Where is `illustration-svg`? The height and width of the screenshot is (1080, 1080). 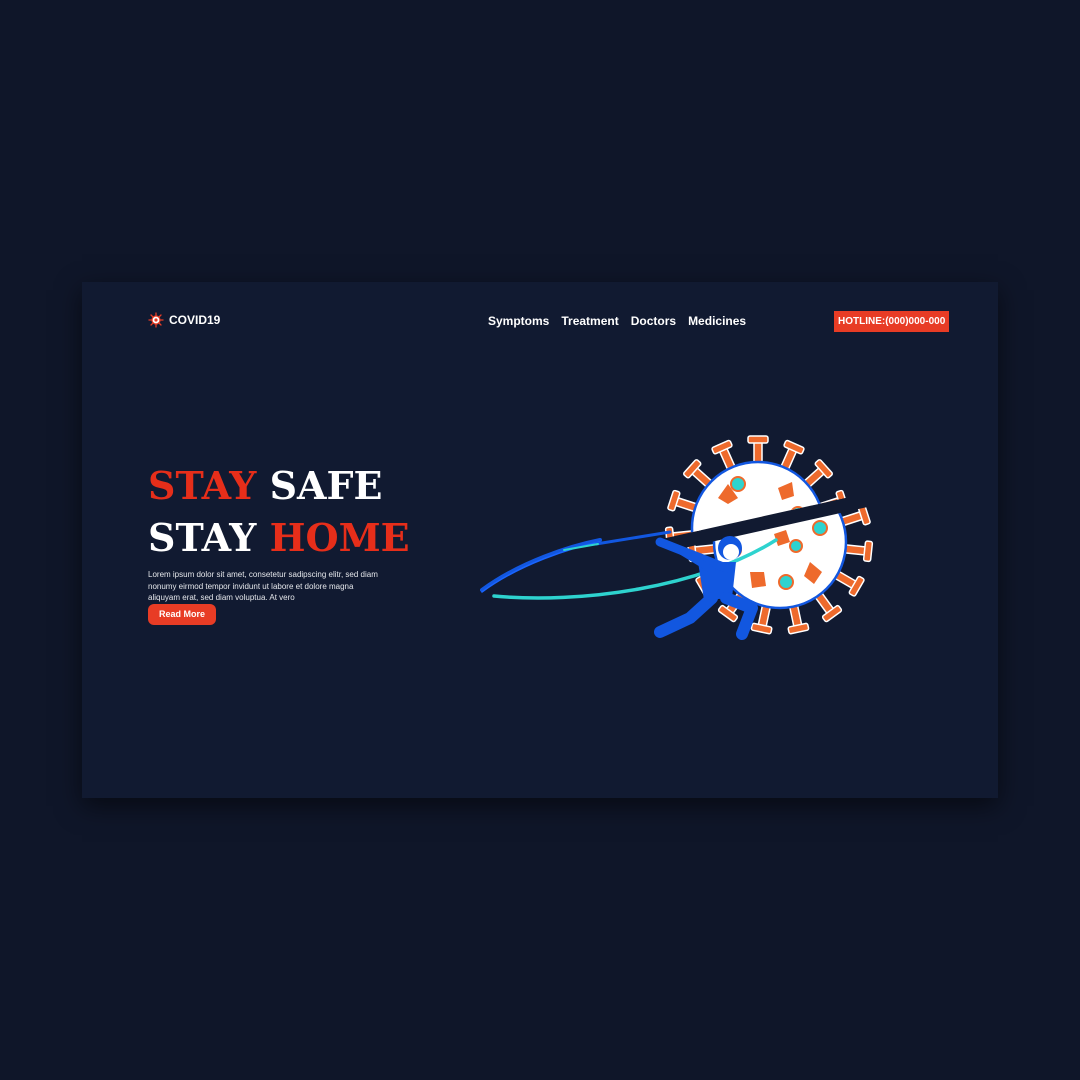
illustration-svg is located at coordinates (677, 537).